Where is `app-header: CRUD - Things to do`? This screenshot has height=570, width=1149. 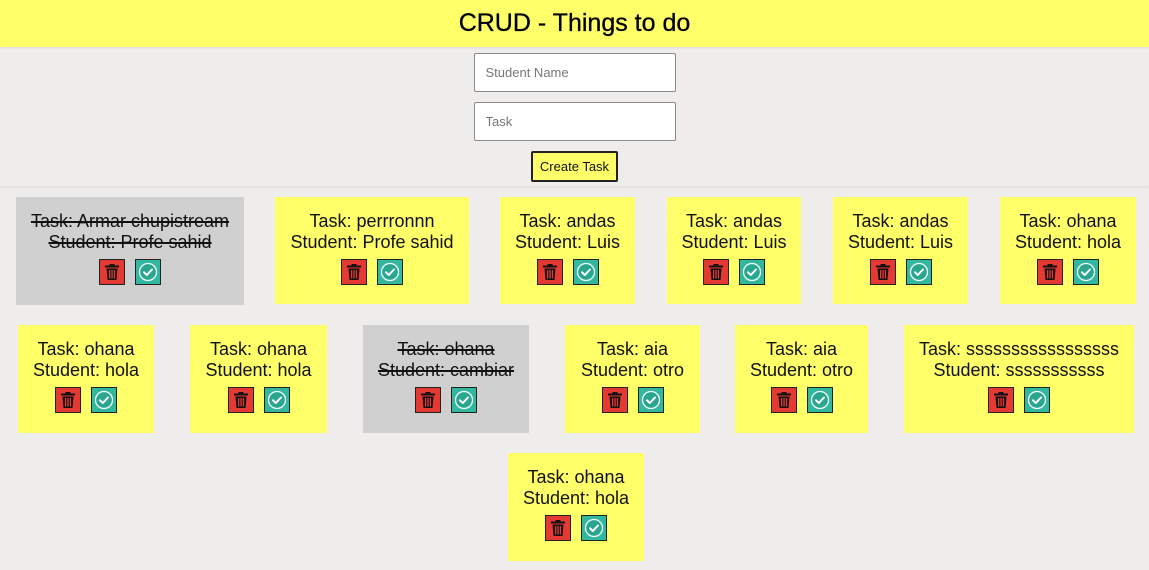 app-header: CRUD - Things to do is located at coordinates (574, 23).